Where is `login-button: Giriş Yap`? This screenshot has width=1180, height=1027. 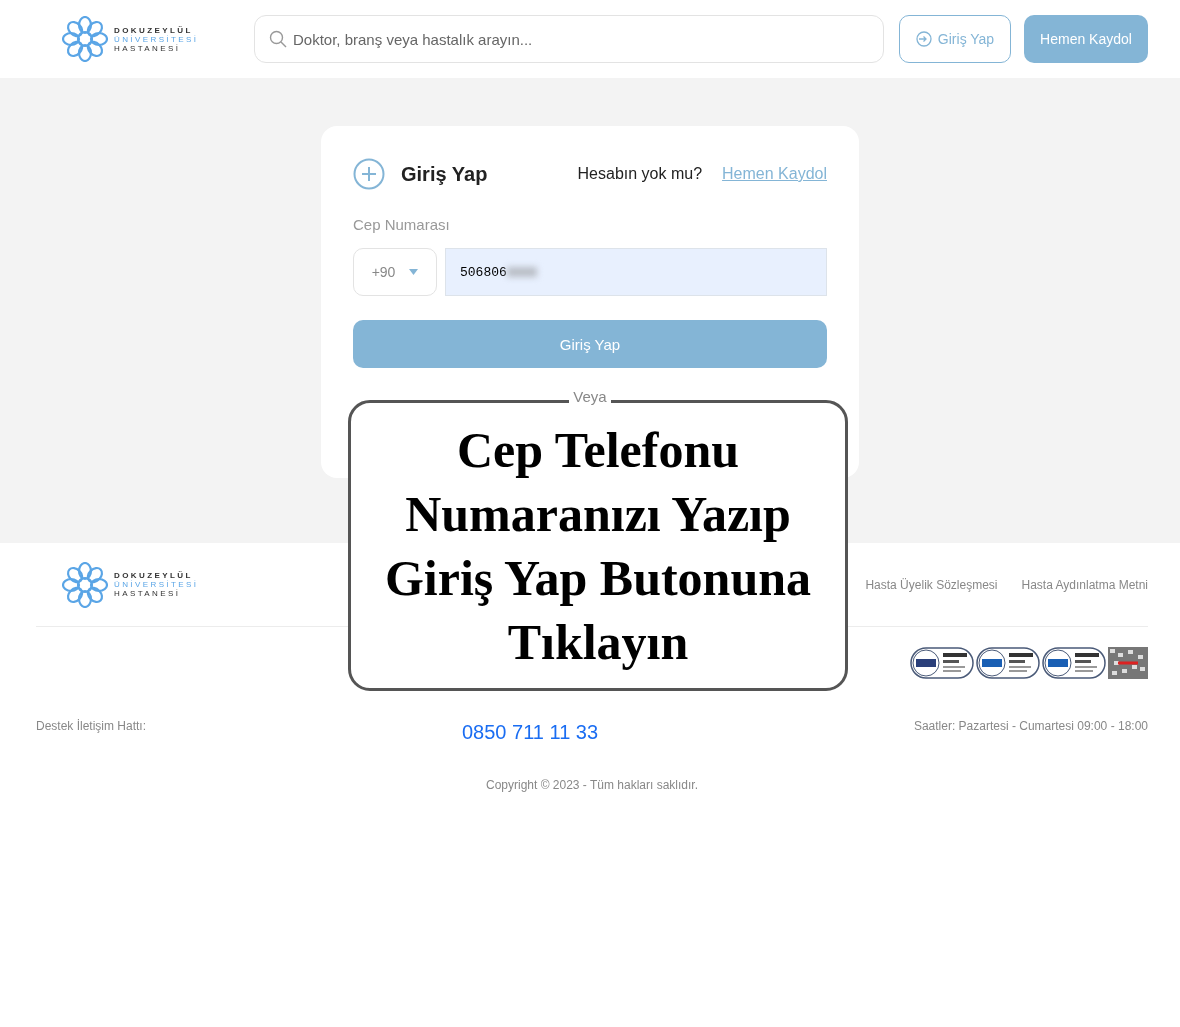
login-button: Giriş Yap is located at coordinates (955, 39).